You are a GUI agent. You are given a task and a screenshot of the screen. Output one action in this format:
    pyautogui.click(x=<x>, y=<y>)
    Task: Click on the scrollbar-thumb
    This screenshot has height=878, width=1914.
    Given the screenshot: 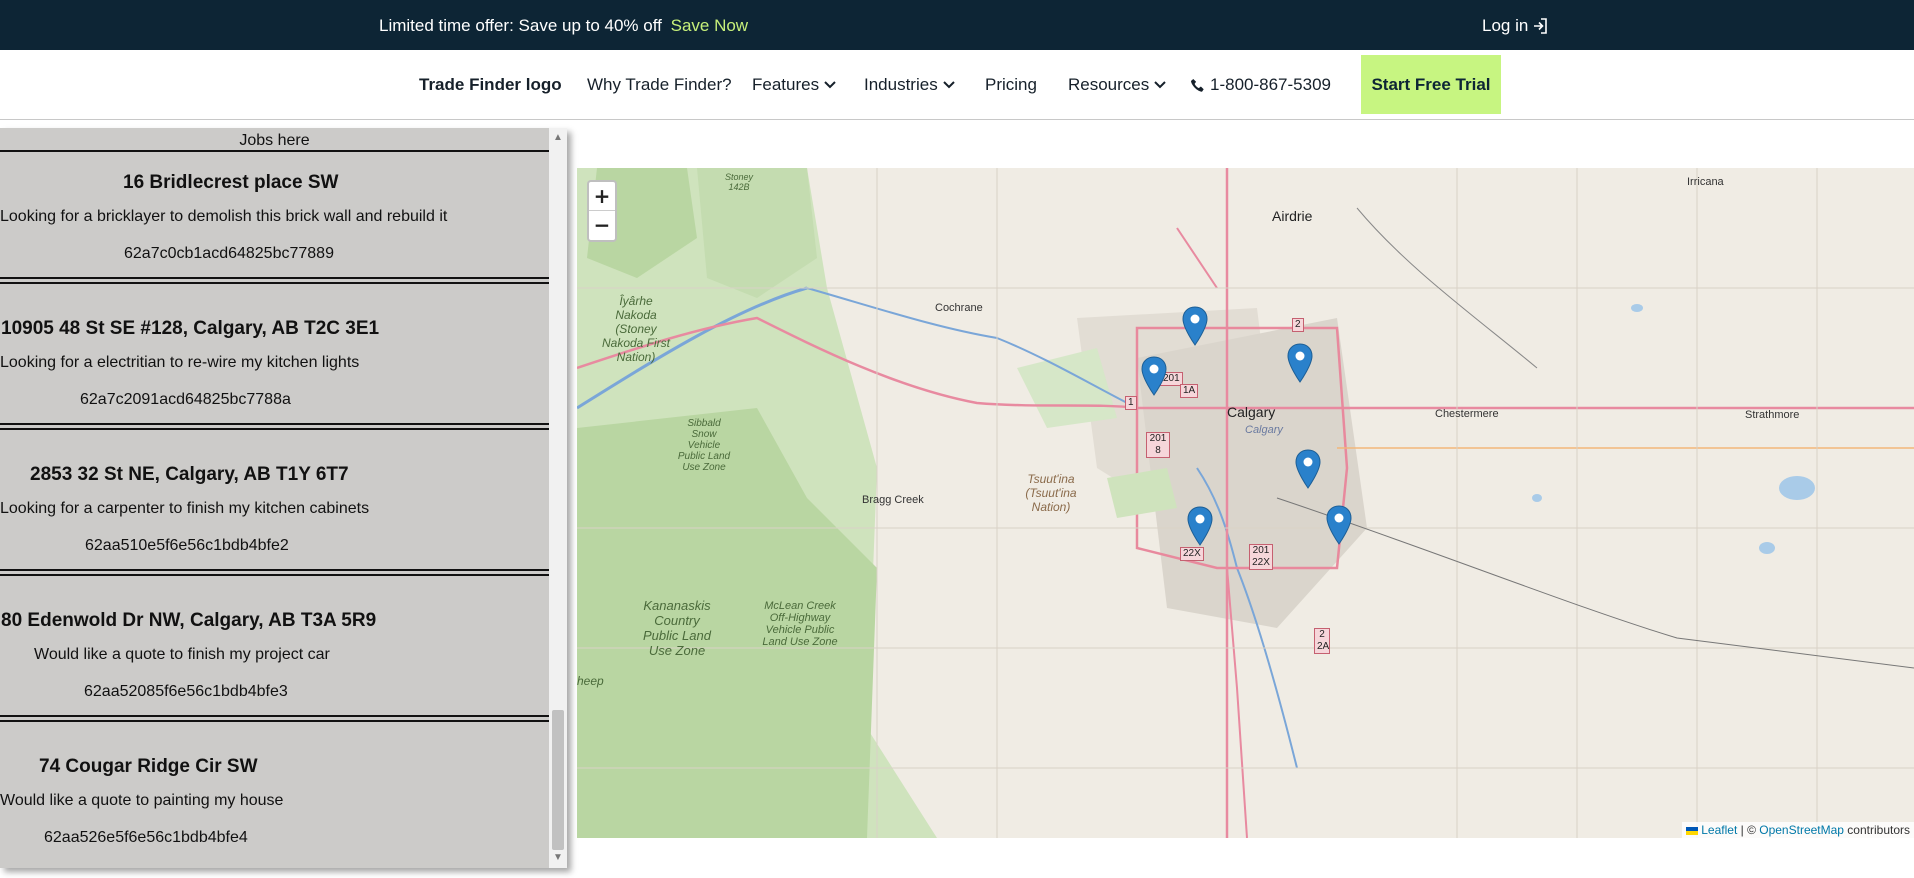 What is the action you would take?
    pyautogui.click(x=558, y=780)
    